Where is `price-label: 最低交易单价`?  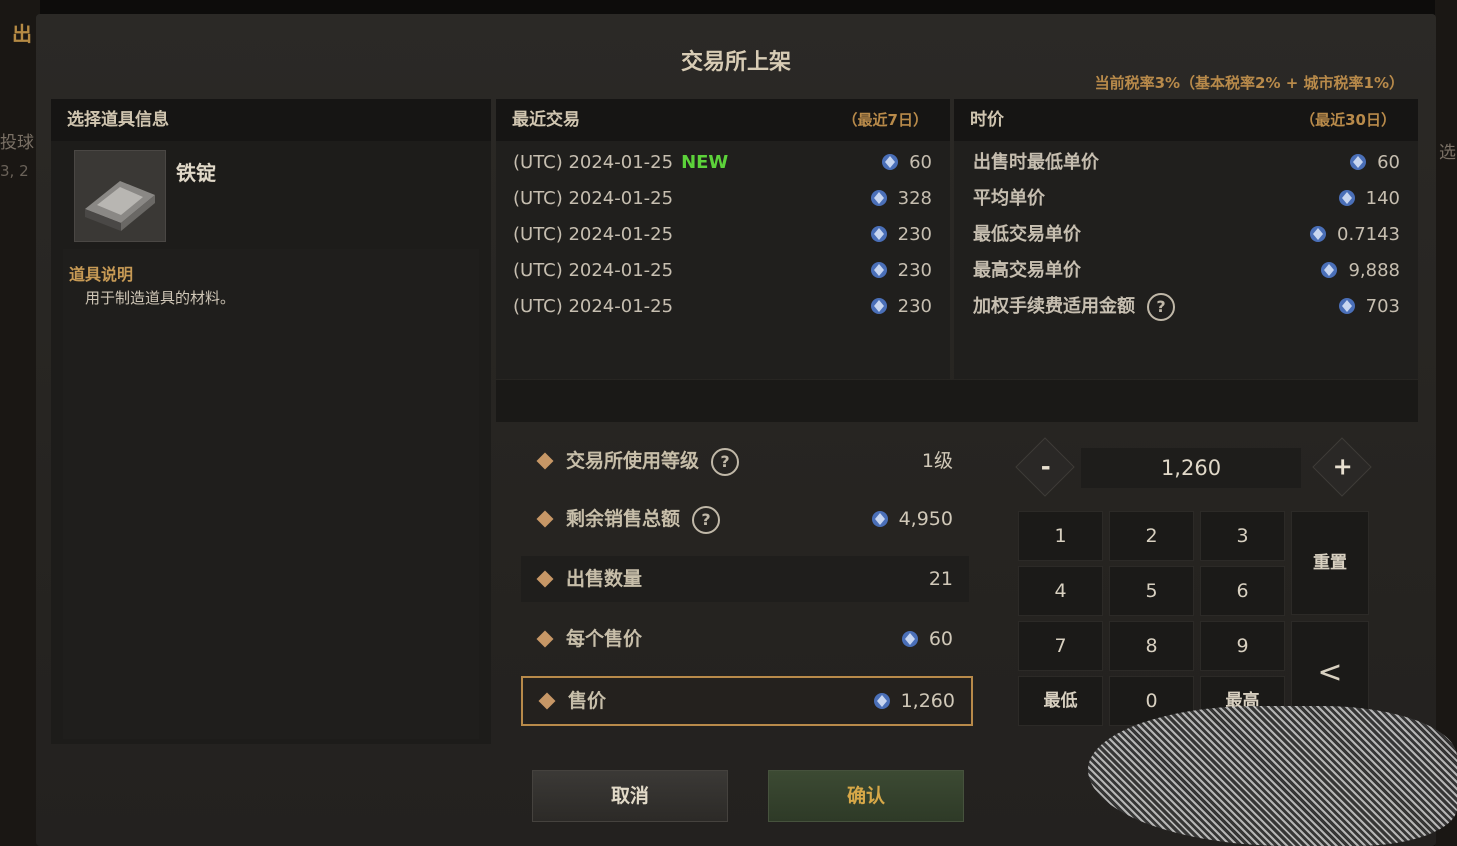 price-label: 最低交易单价 is located at coordinates (1027, 234).